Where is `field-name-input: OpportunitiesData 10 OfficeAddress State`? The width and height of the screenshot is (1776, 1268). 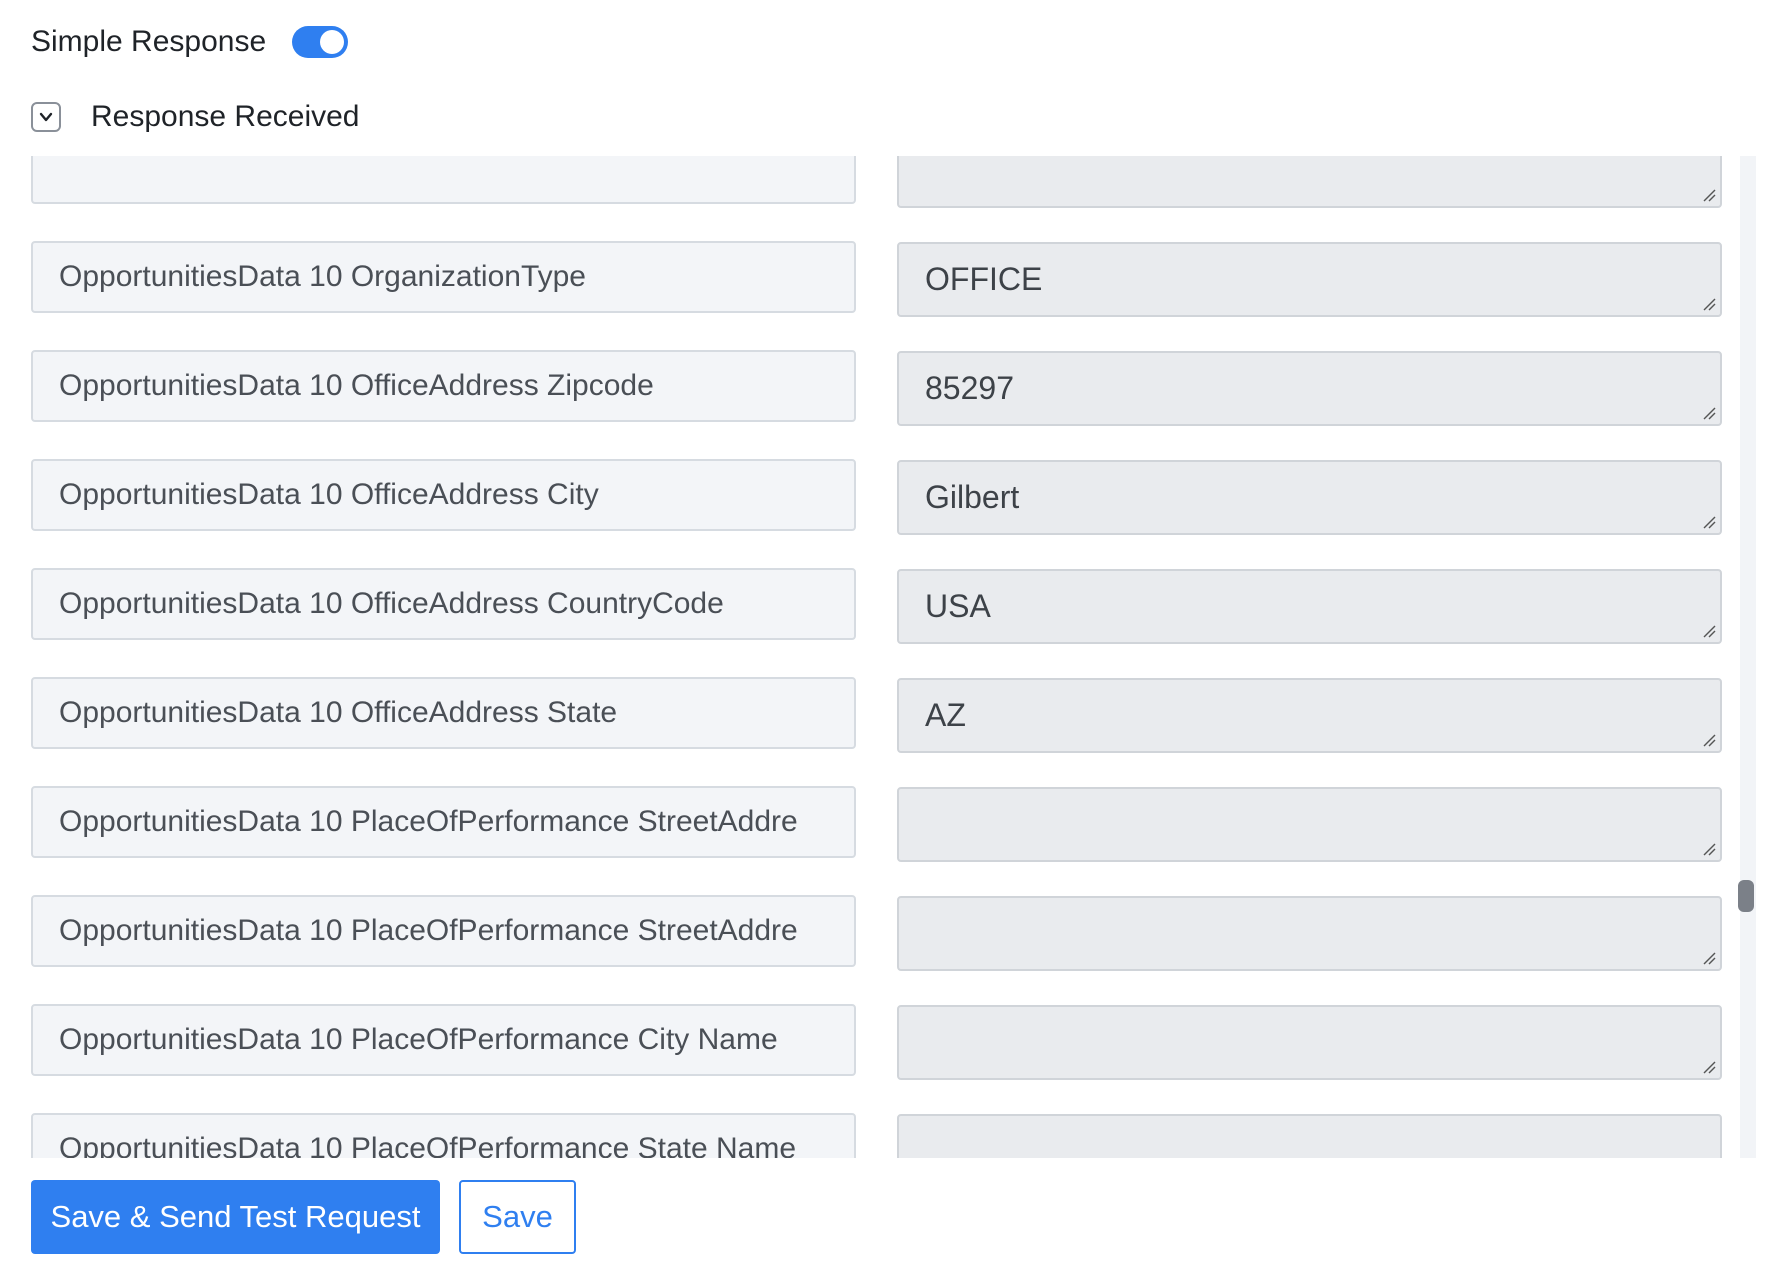 field-name-input: OpportunitiesData 10 OfficeAddress State is located at coordinates (443, 713).